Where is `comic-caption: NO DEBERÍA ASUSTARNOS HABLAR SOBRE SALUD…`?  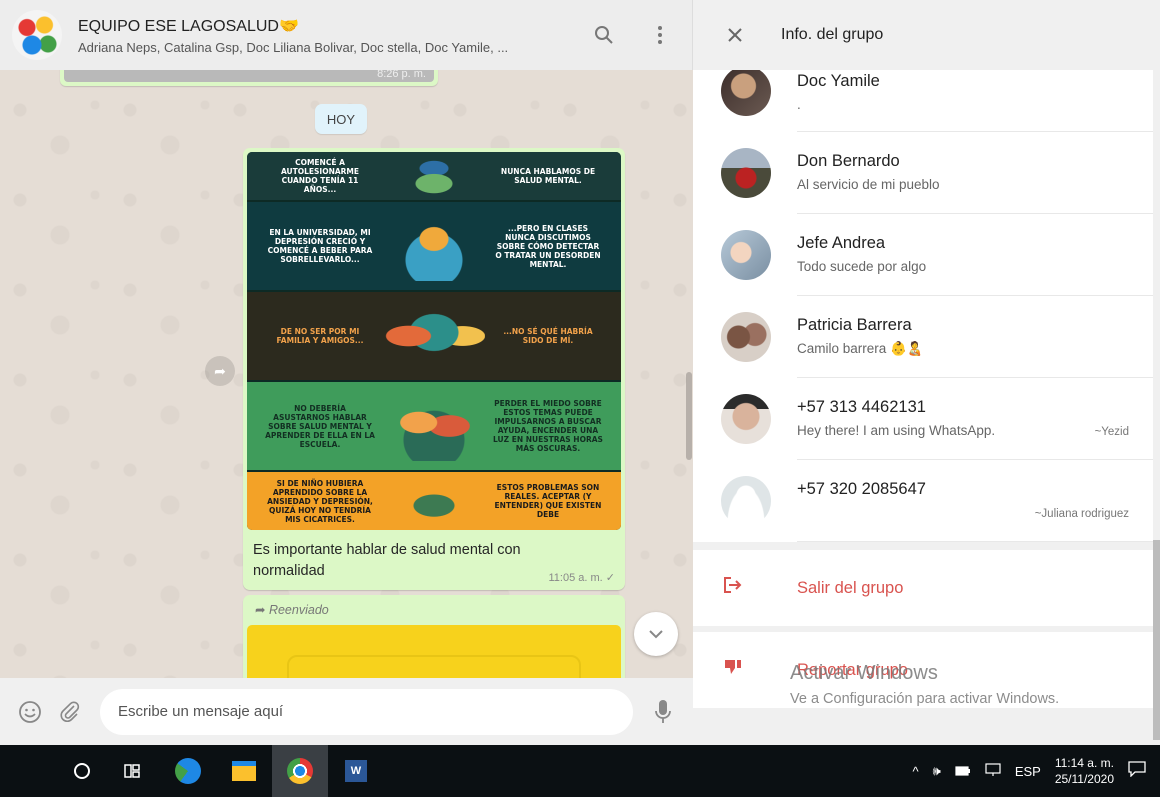
comic-caption: NO DEBERÍA ASUSTARNOS HABLAR SOBRE SALUD… is located at coordinates (320, 426).